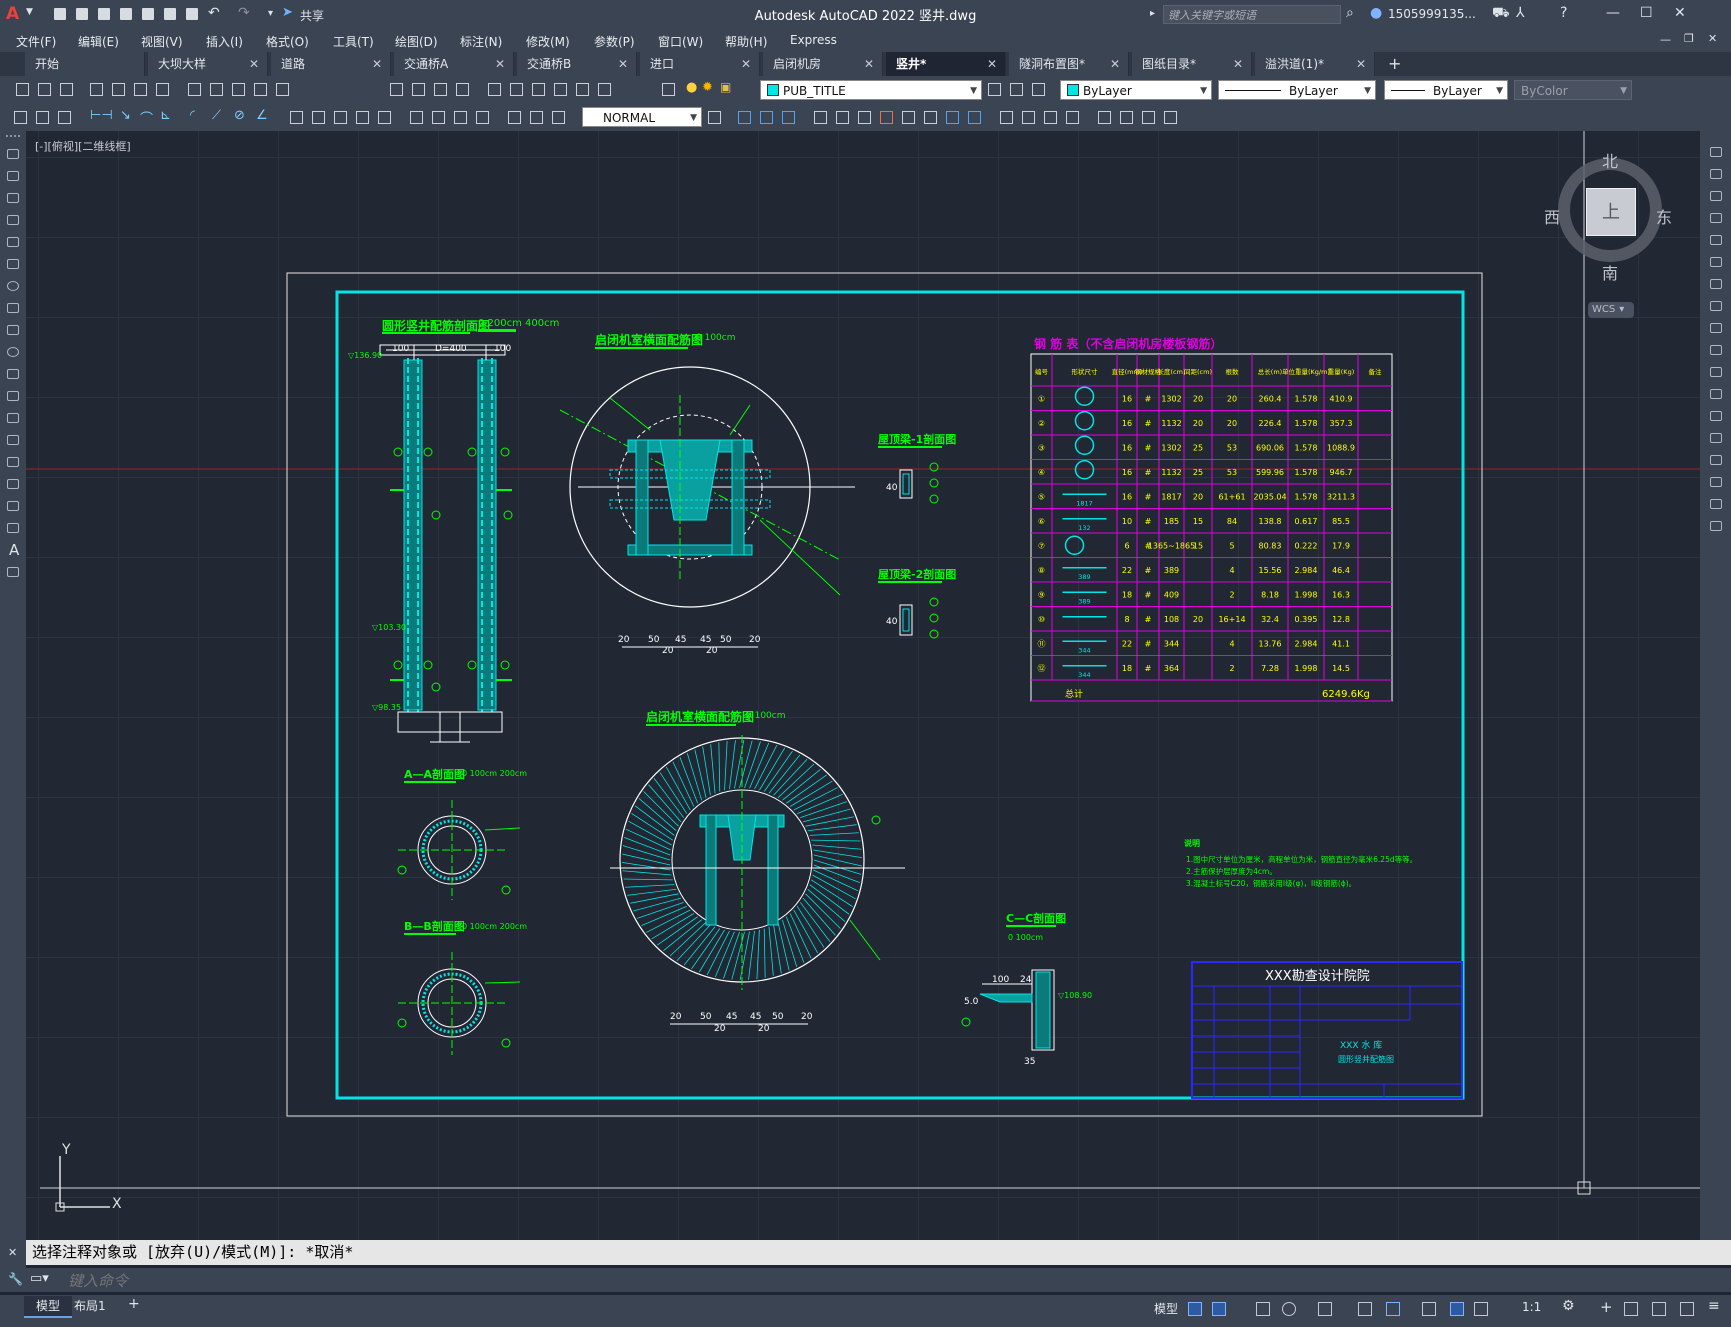 The height and width of the screenshot is (1327, 1731). I want to click on tab-layout1: 布局1, so click(90, 1306).